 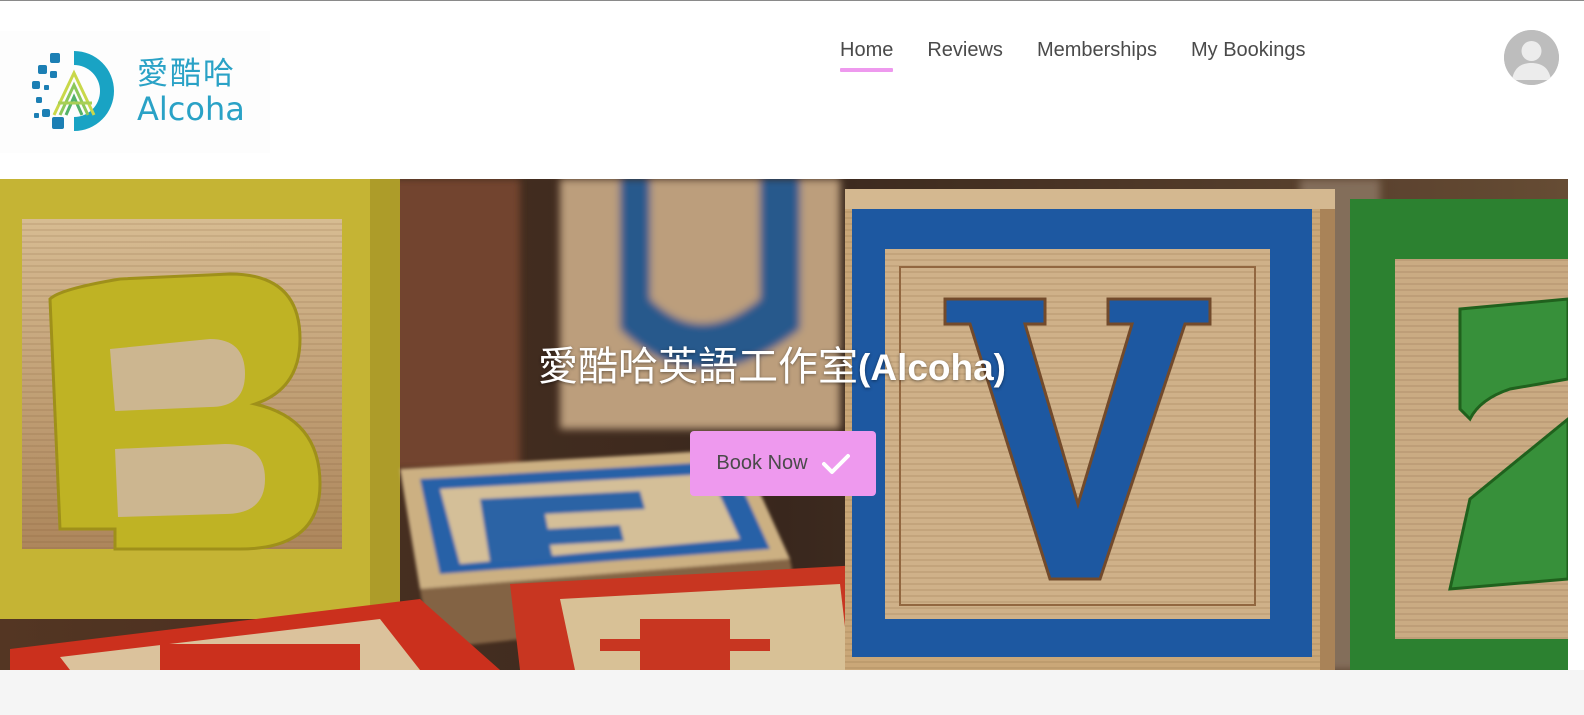 I want to click on main-nav: Home Reviews Memberships My Bookings, so click(x=1089, y=55).